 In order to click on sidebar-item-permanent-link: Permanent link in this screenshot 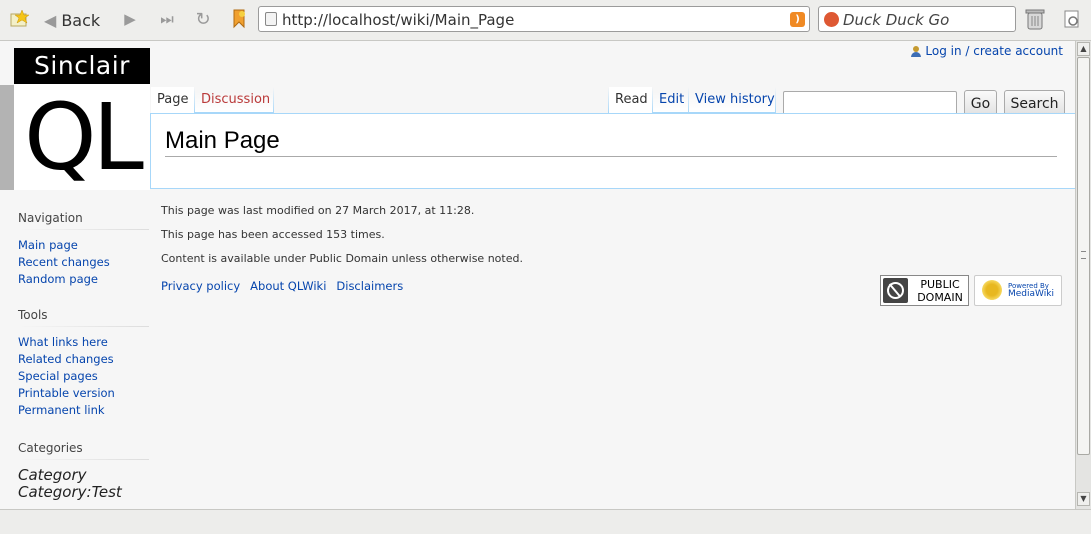, I will do `click(83, 410)`.